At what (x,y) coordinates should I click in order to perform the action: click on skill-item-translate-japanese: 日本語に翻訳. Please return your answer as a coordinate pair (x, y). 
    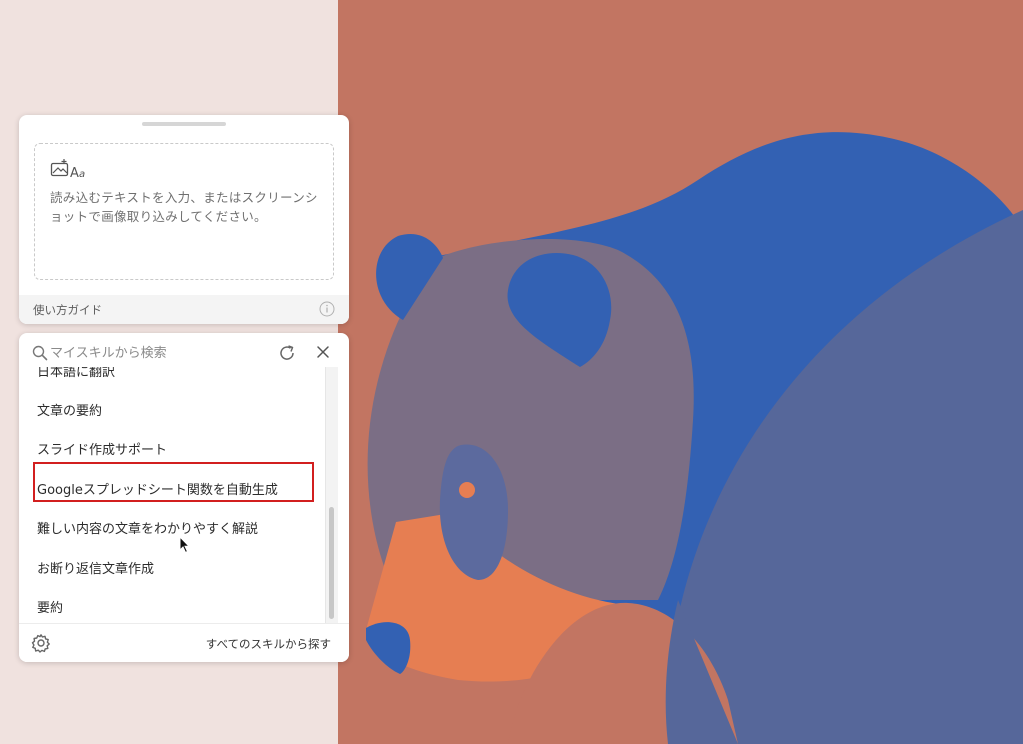
    Looking at the image, I should click on (76, 373).